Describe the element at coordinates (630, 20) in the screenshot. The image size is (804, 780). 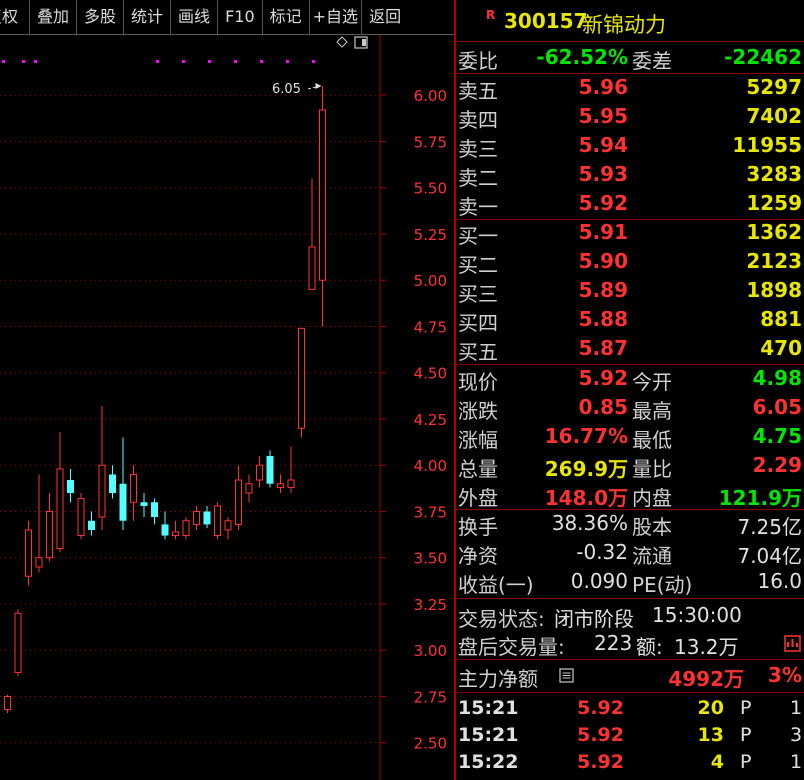
I see `stock-title: R 300157 新锦动力` at that location.